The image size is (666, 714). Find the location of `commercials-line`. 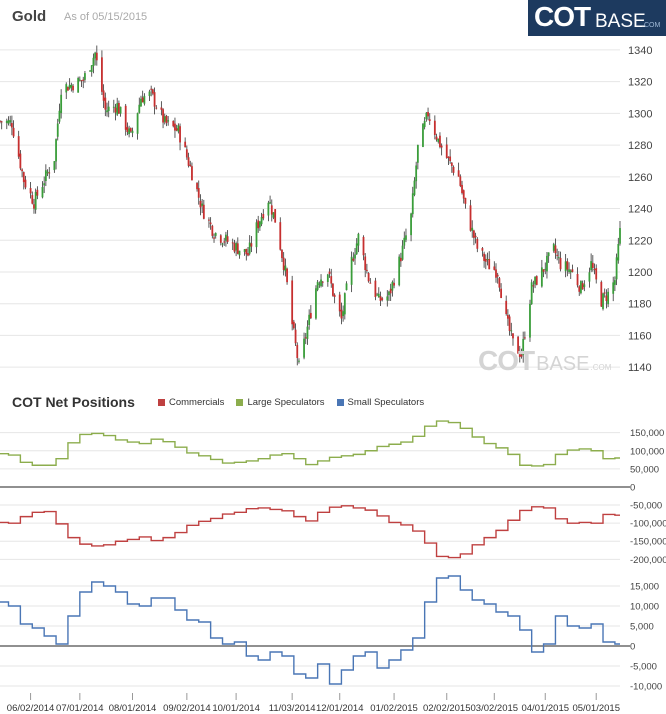

commercials-line is located at coordinates (310, 532).